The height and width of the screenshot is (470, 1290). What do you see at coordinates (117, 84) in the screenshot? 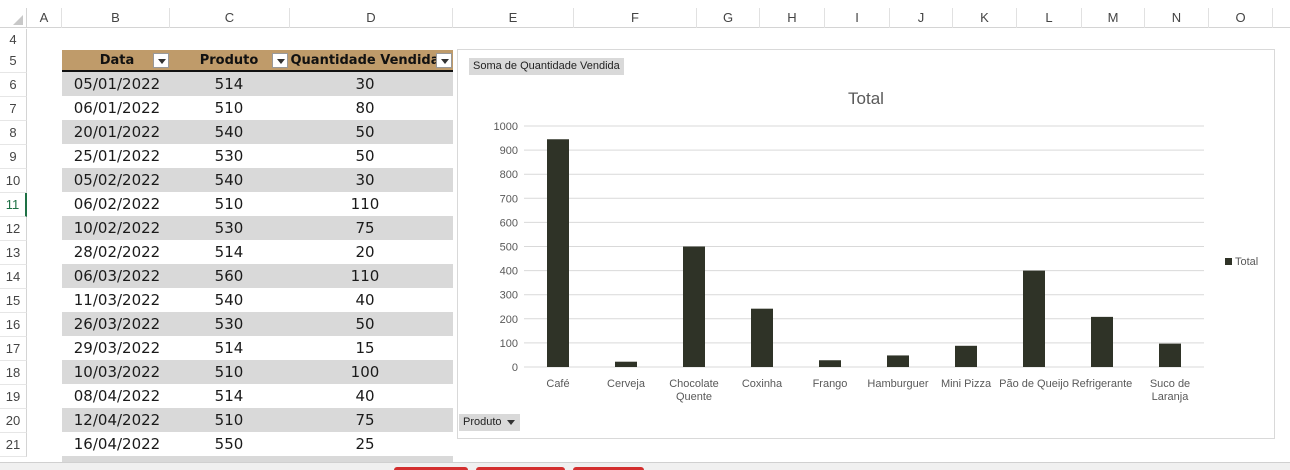
I see `table-cell: 05/01/2022` at bounding box center [117, 84].